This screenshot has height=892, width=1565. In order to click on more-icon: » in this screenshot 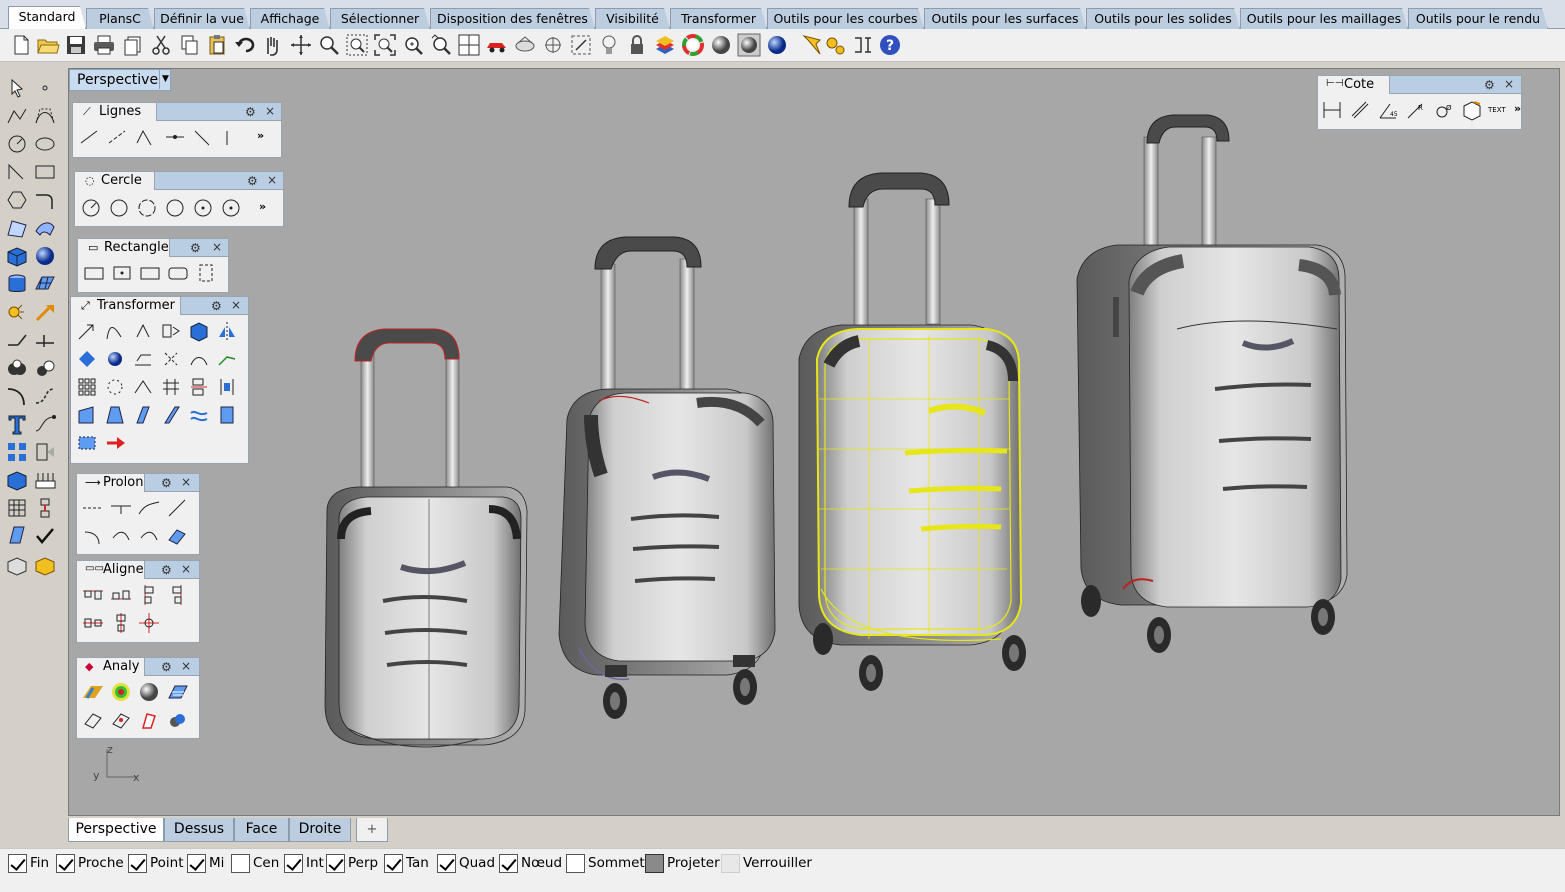, I will do `click(262, 206)`.